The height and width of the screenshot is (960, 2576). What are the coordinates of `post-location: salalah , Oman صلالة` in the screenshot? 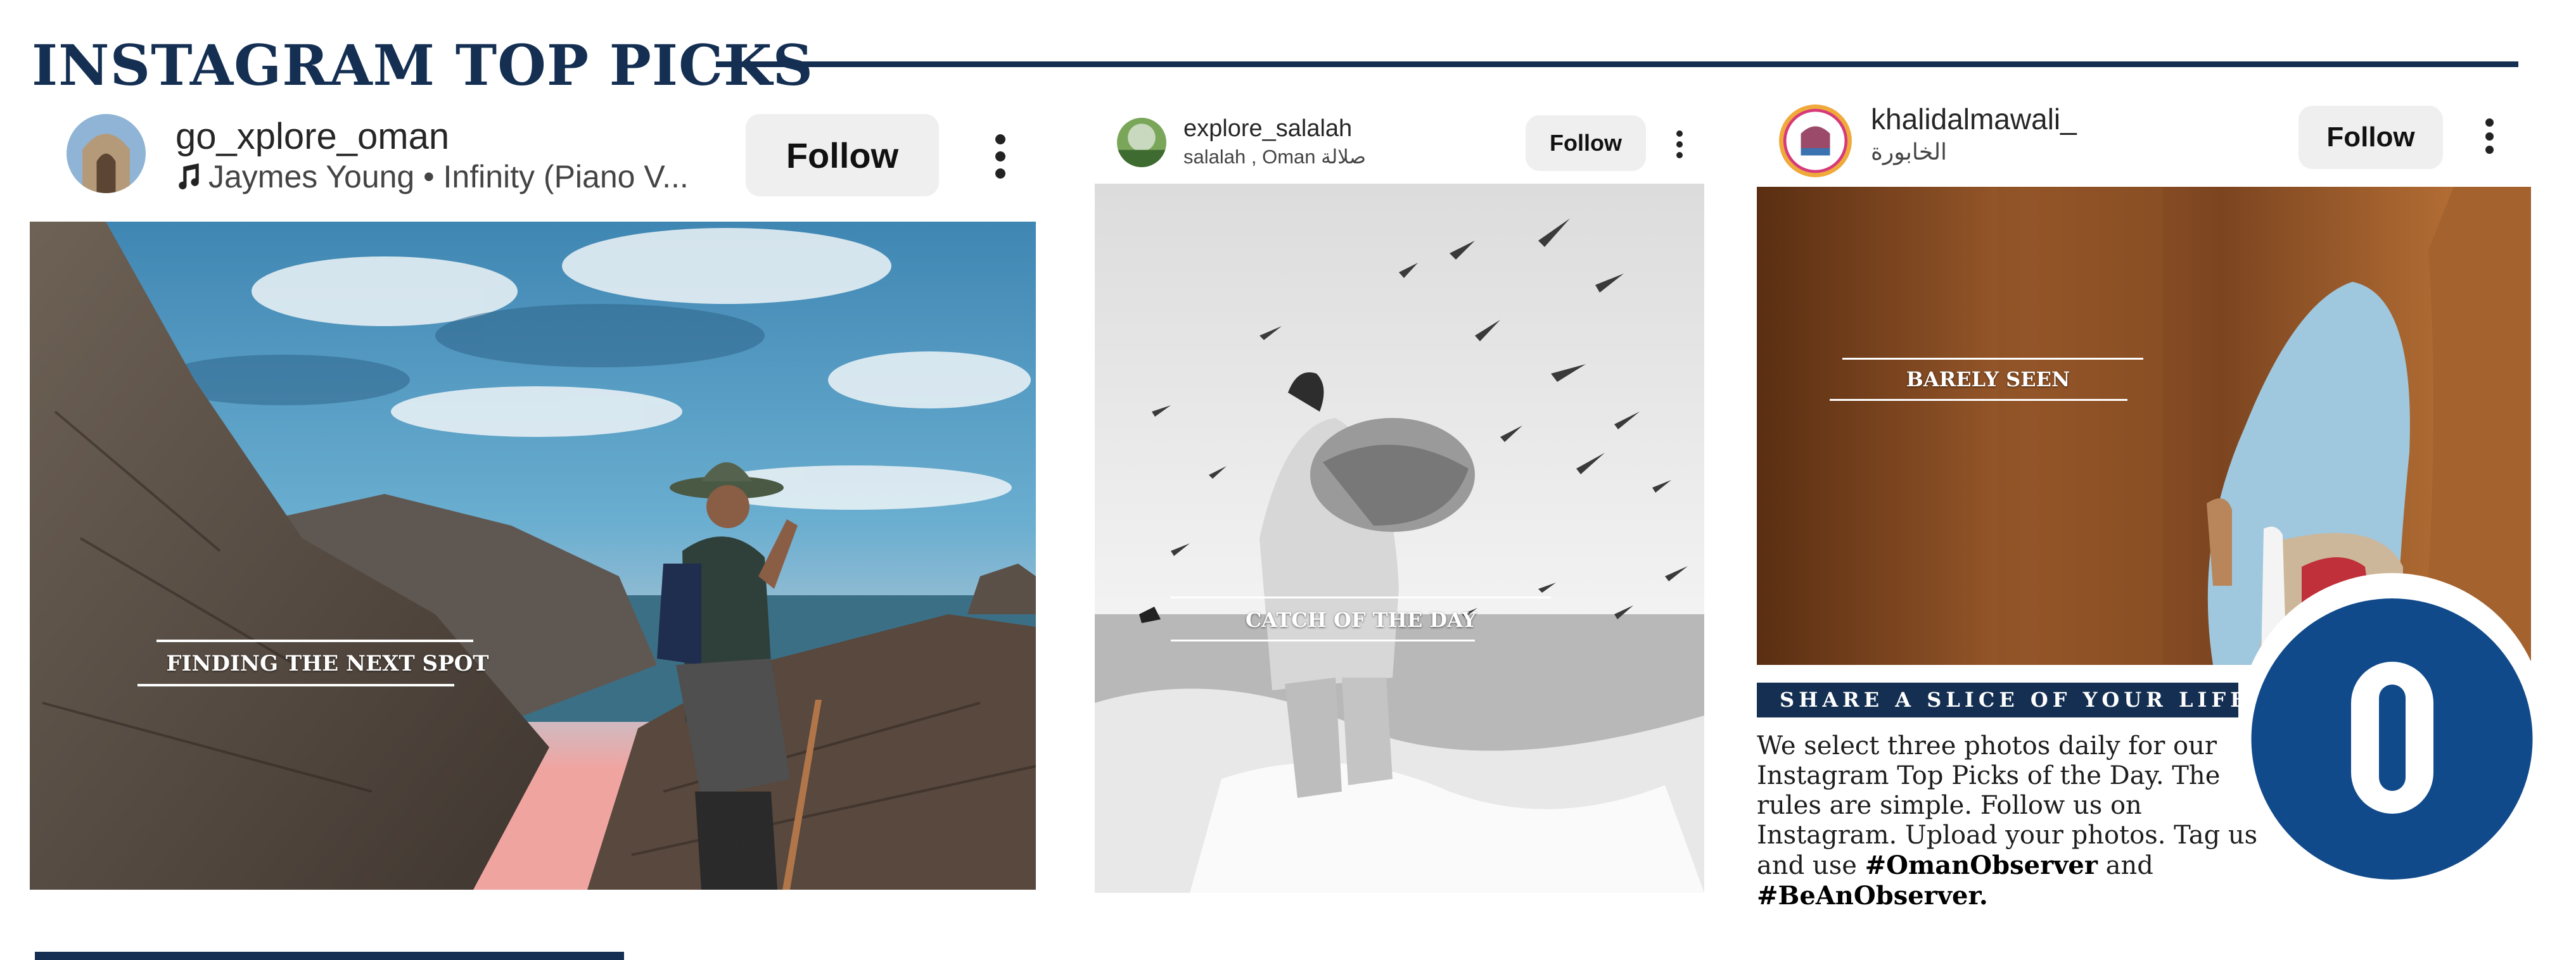 It's located at (1303, 157).